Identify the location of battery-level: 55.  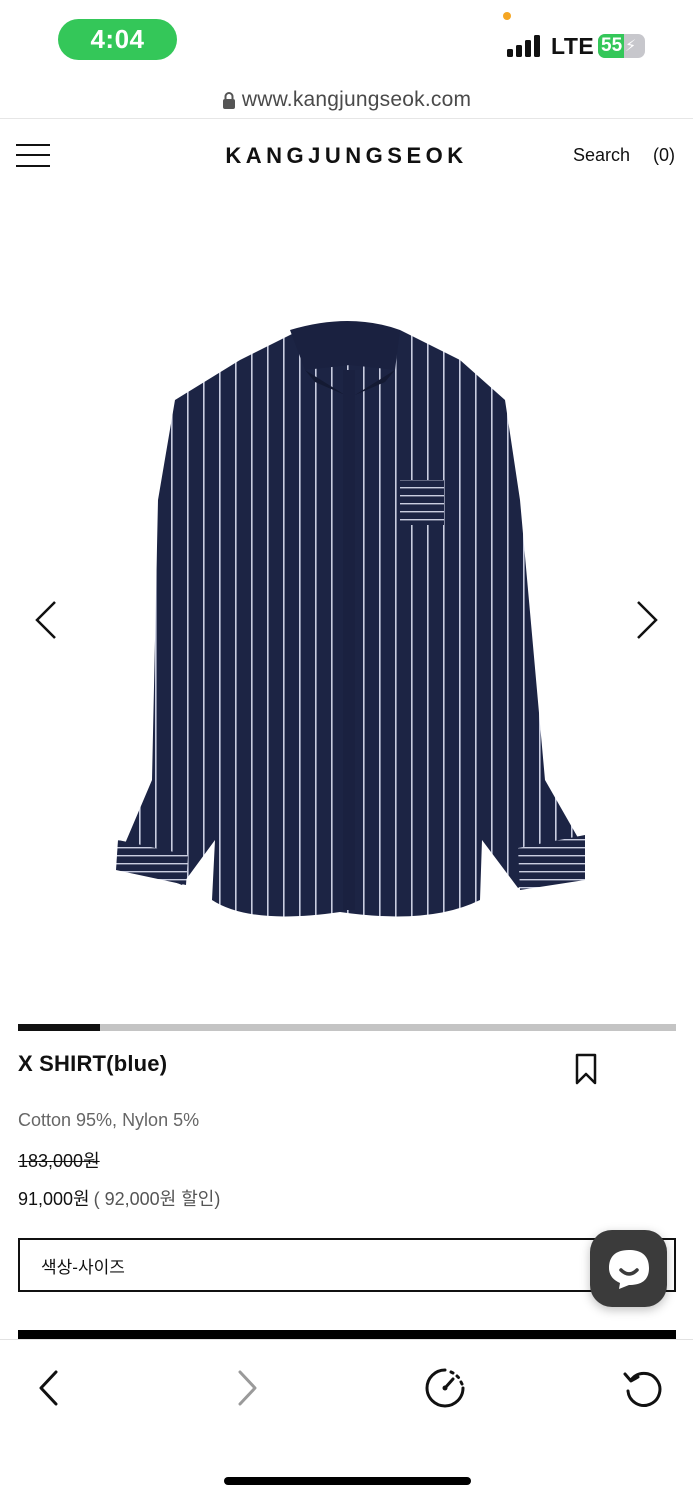
(612, 45).